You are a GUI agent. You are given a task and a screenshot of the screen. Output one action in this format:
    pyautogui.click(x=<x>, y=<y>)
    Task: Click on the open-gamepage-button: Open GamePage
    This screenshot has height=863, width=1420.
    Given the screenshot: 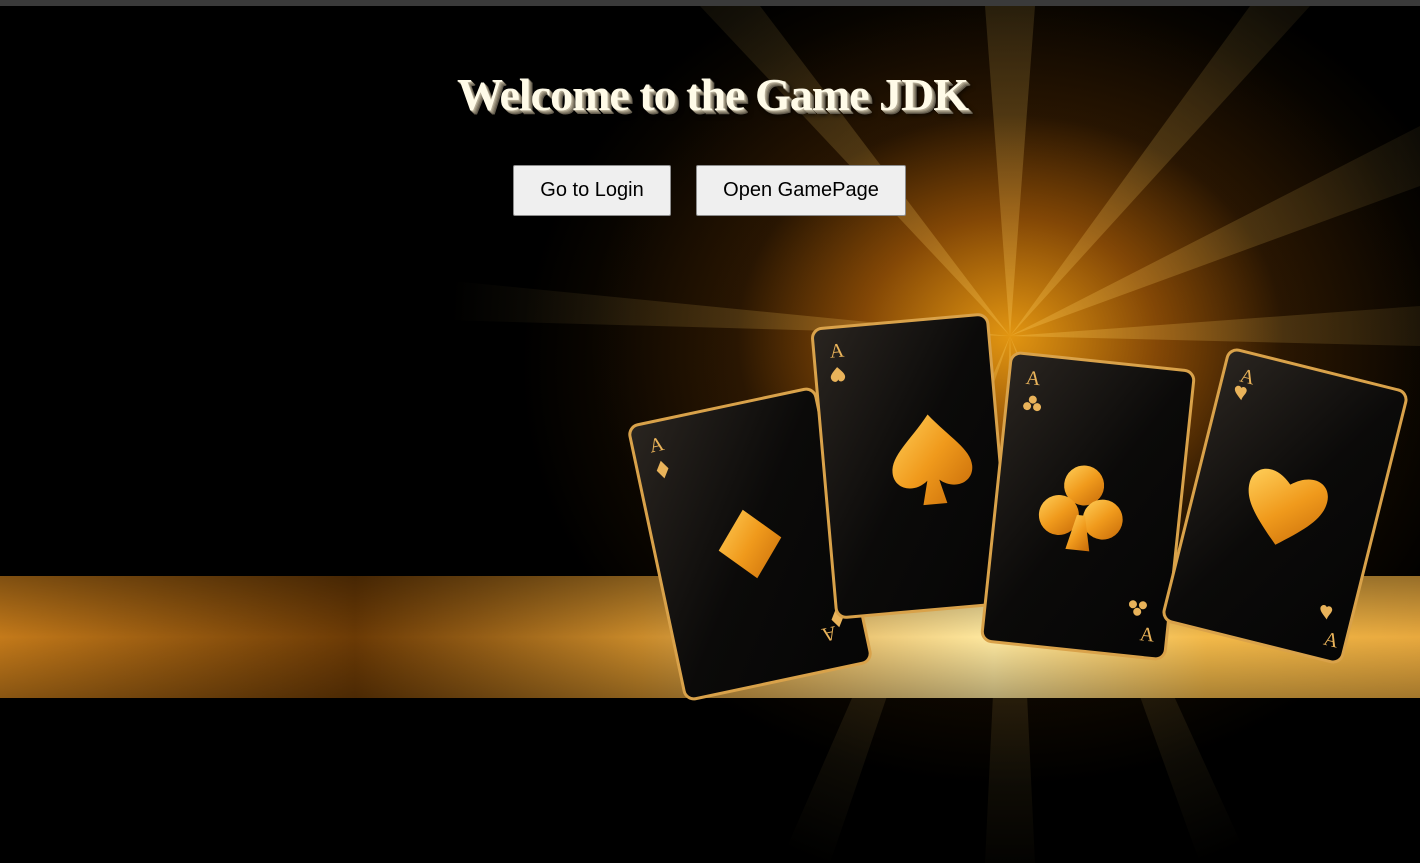 What is the action you would take?
    pyautogui.click(x=801, y=190)
    